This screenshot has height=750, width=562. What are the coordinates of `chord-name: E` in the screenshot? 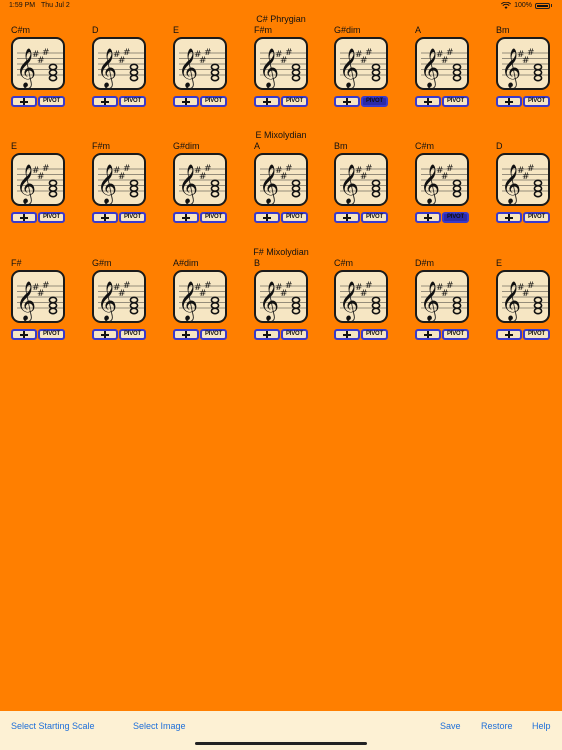 It's located at (14, 146).